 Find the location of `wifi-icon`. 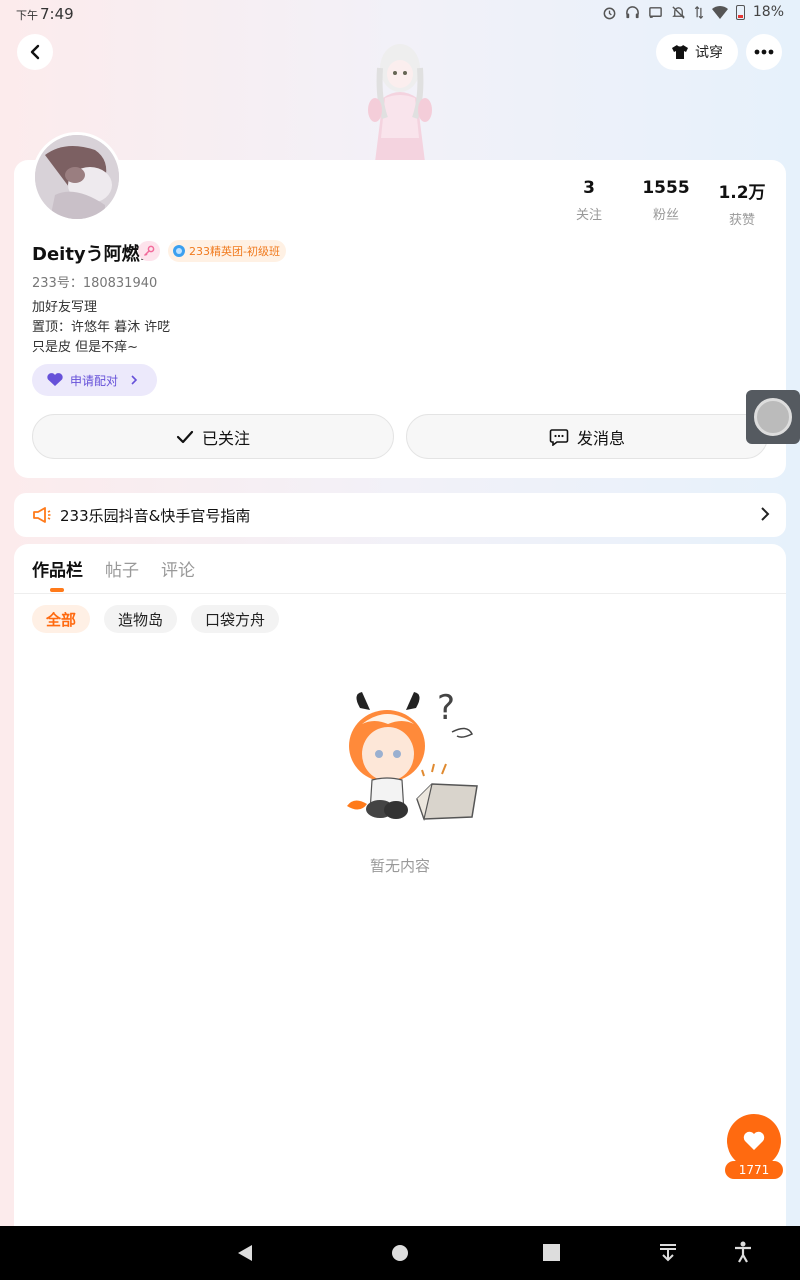

wifi-icon is located at coordinates (719, 12).